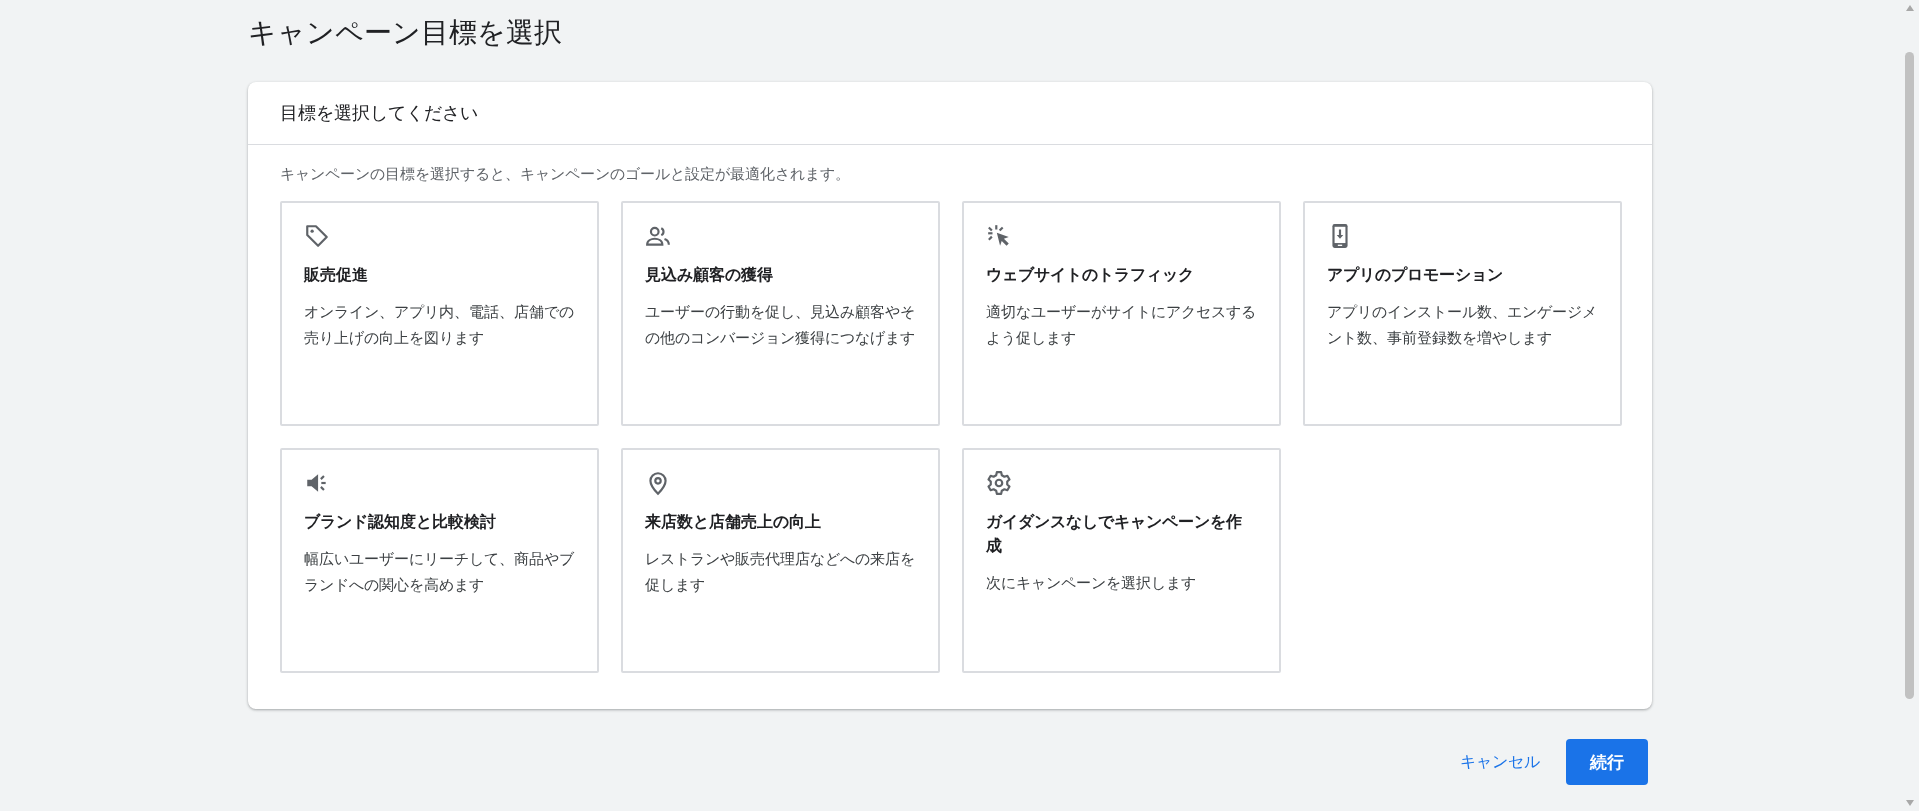 This screenshot has width=1919, height=811. What do you see at coordinates (780, 572) in the screenshot?
I see `goal-description: レストランや販売代理店などへの来店を促します` at bounding box center [780, 572].